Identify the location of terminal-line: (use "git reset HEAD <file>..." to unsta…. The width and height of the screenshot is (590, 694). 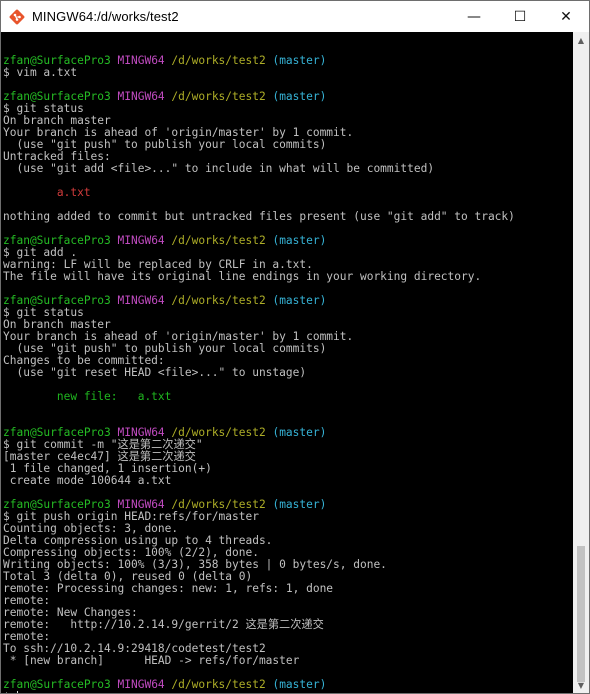
(259, 373).